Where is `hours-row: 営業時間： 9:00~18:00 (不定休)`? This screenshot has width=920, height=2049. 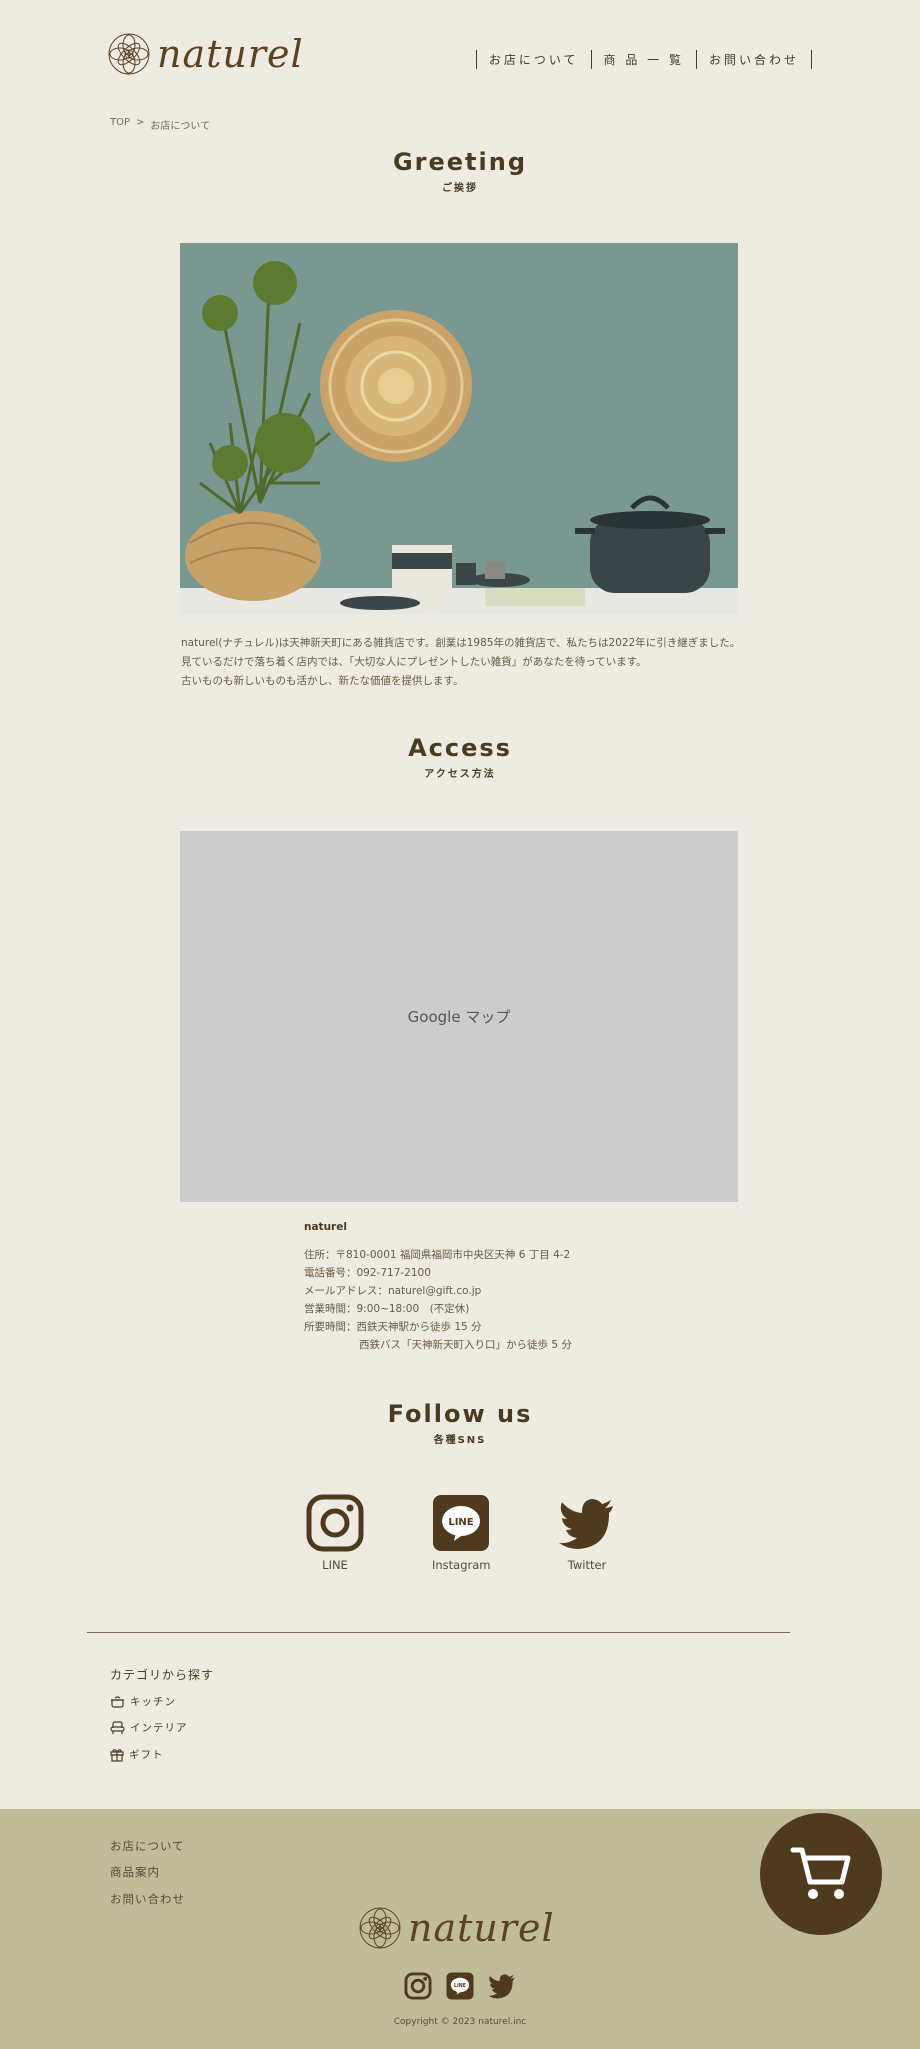
hours-row: 営業時間： 9:00~18:00 (不定休) is located at coordinates (438, 1309).